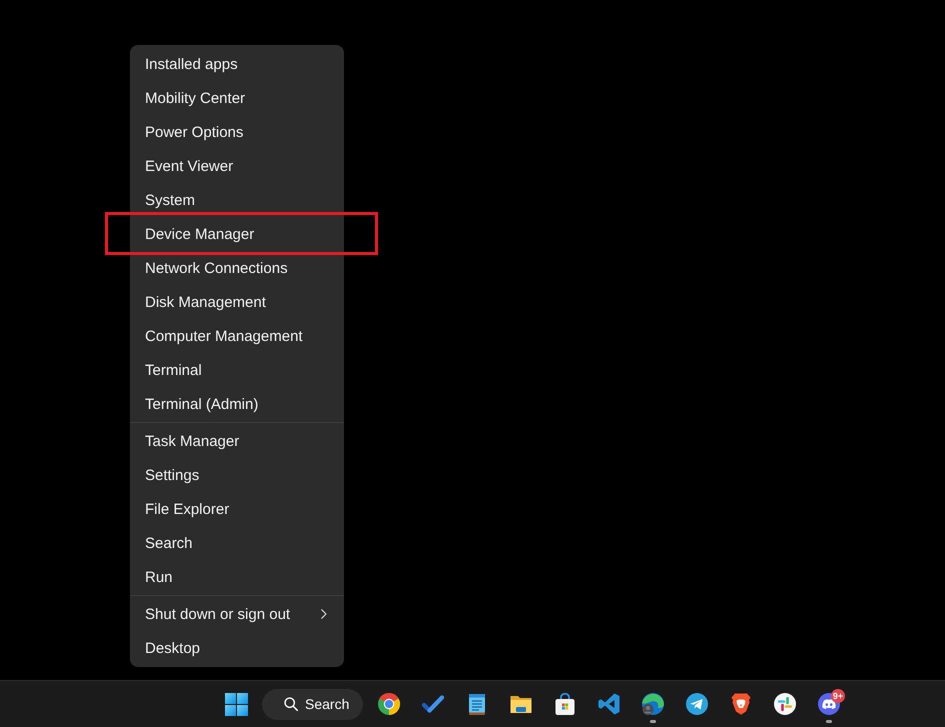 The width and height of the screenshot is (945, 727). I want to click on menu-item: Computer Management, so click(237, 336).